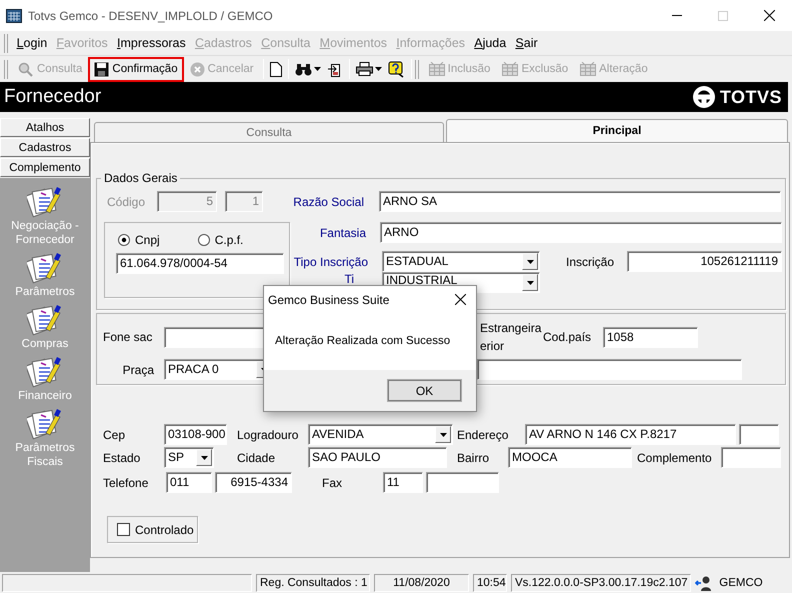 This screenshot has width=792, height=593. I want to click on input-field: 105261211119, so click(704, 261).